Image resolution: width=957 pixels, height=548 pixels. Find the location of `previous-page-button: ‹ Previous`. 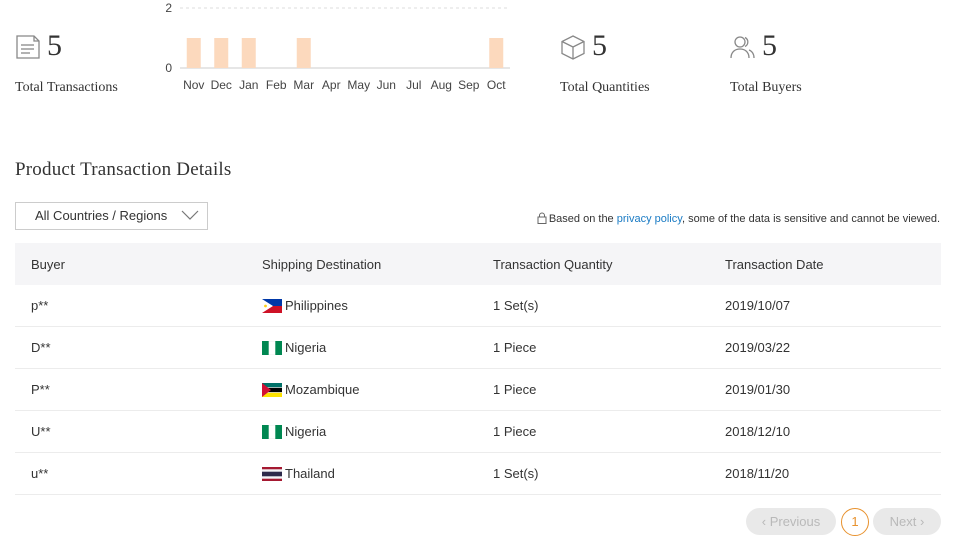

previous-page-button: ‹ Previous is located at coordinates (791, 521).